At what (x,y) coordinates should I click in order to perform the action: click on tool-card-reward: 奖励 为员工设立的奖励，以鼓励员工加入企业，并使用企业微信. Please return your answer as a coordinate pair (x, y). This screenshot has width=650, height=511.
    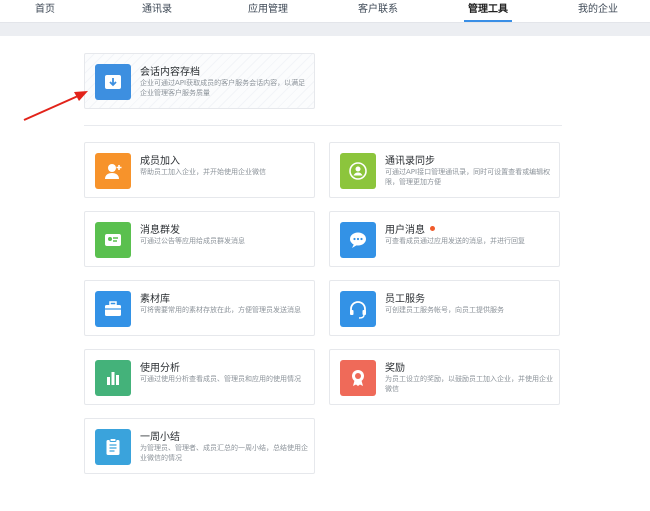
    Looking at the image, I should click on (444, 377).